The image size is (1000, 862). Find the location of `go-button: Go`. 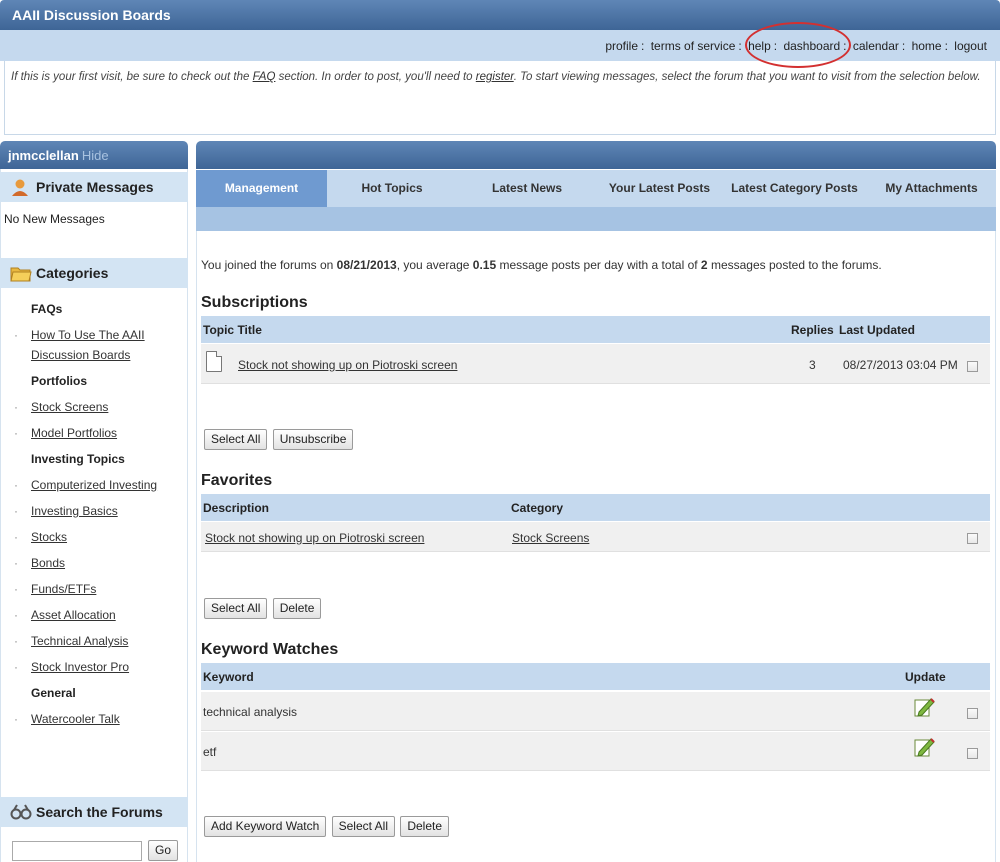

go-button: Go is located at coordinates (163, 850).